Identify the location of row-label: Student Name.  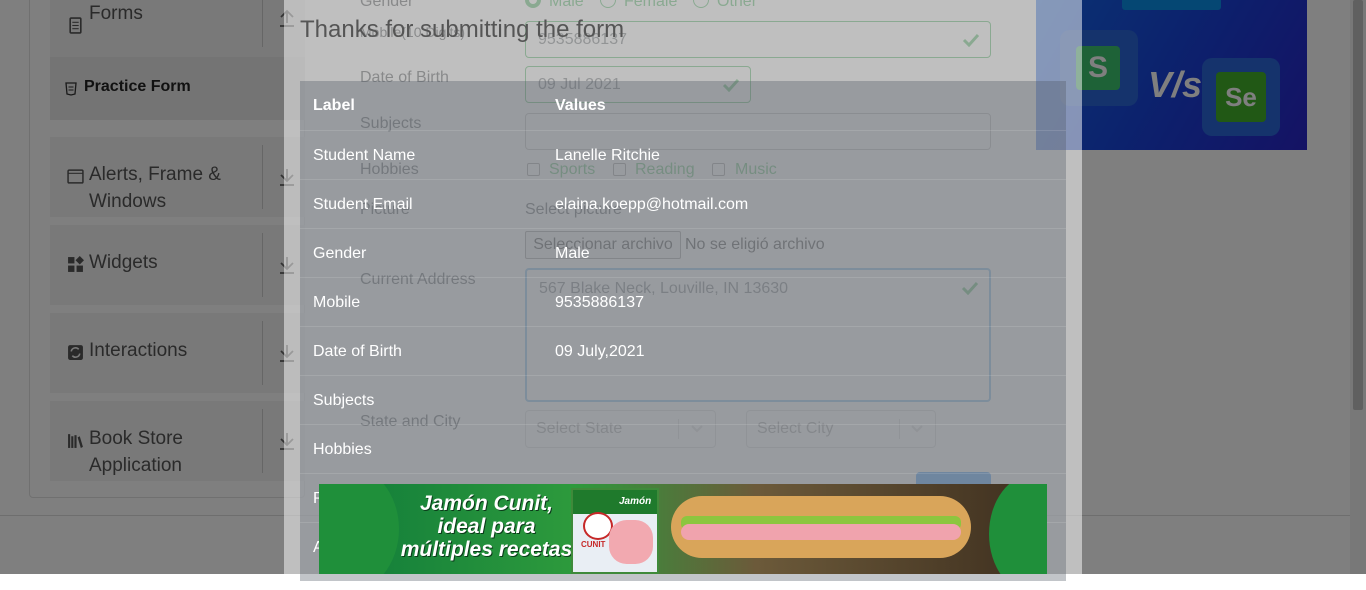
(364, 155).